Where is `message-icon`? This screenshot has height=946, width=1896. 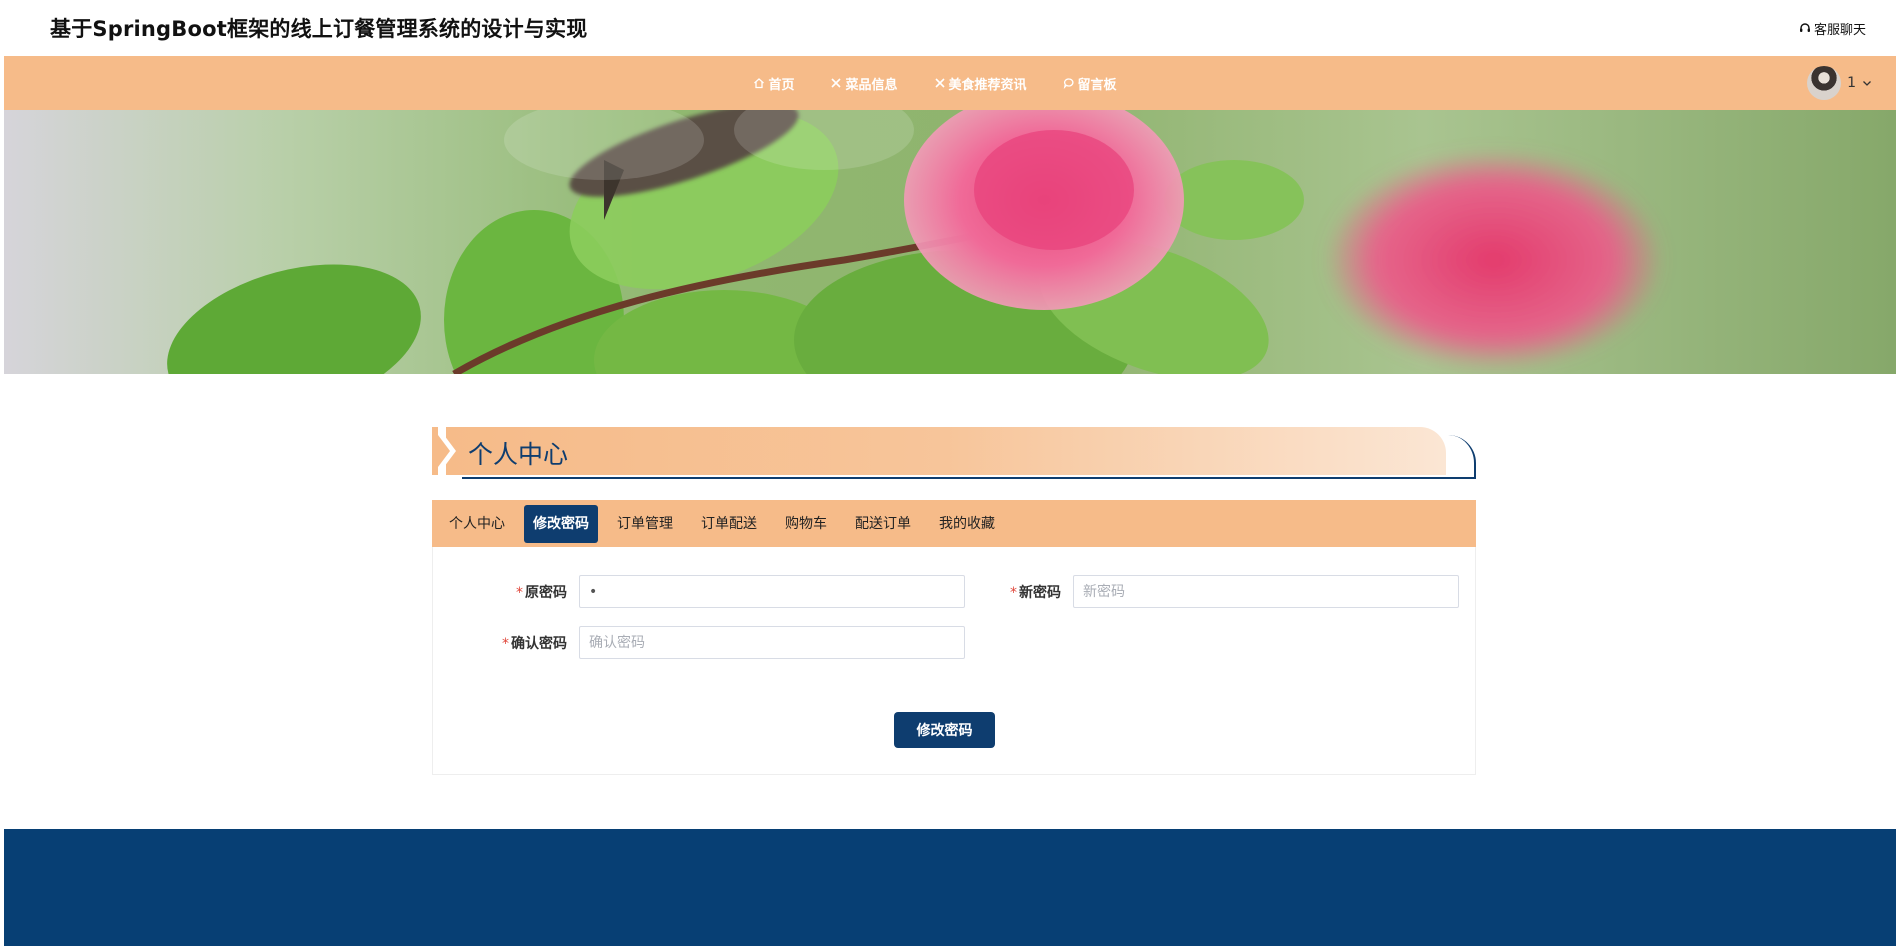
message-icon is located at coordinates (1068, 83).